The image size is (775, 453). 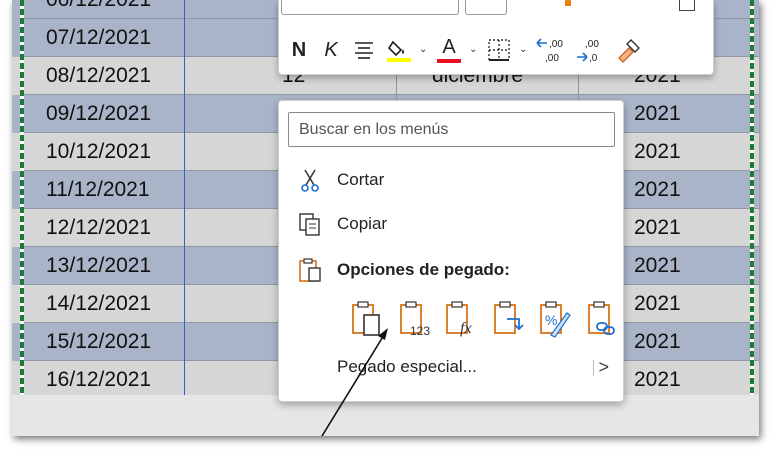 I want to click on annotation-arrow, so click(x=354, y=382).